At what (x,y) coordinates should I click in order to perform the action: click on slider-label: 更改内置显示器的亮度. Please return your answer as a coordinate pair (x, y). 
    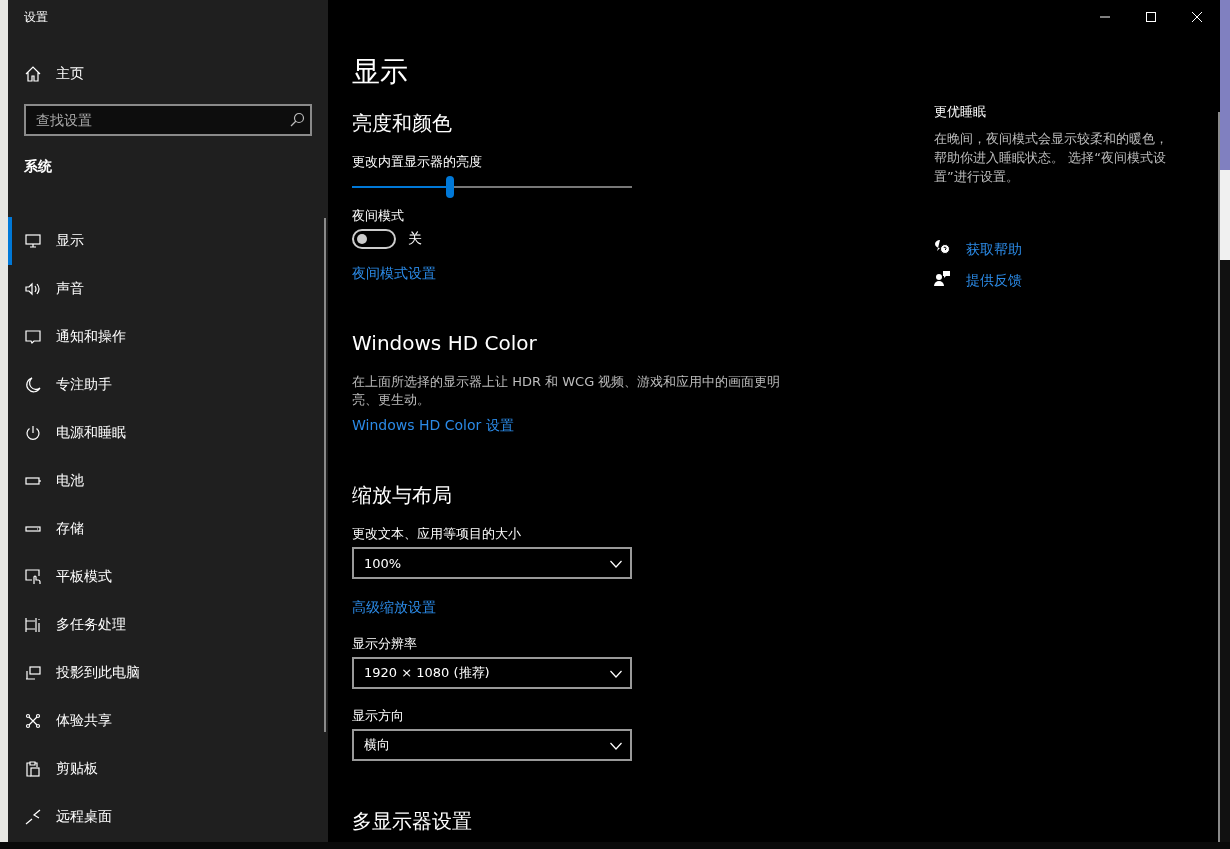
    Looking at the image, I should click on (417, 162).